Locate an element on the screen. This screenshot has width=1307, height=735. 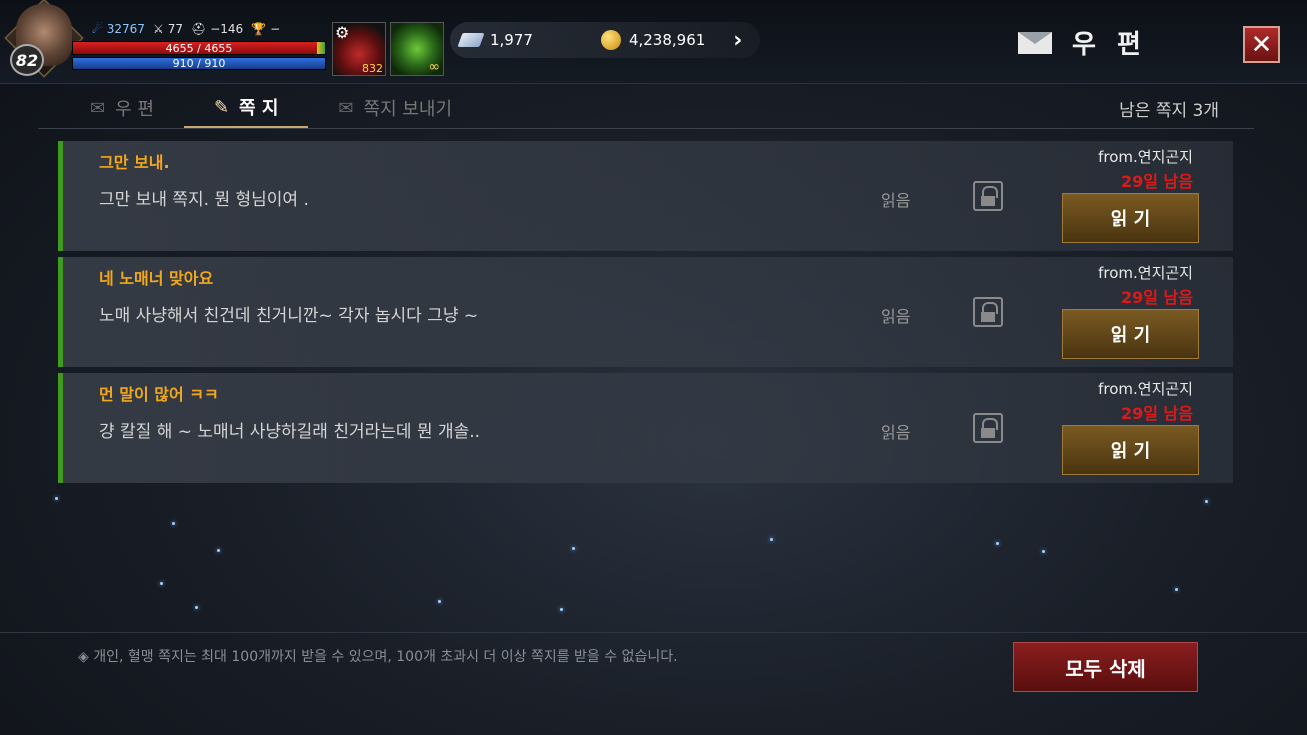
rank-stat: 🏆 − is located at coordinates (265, 29).